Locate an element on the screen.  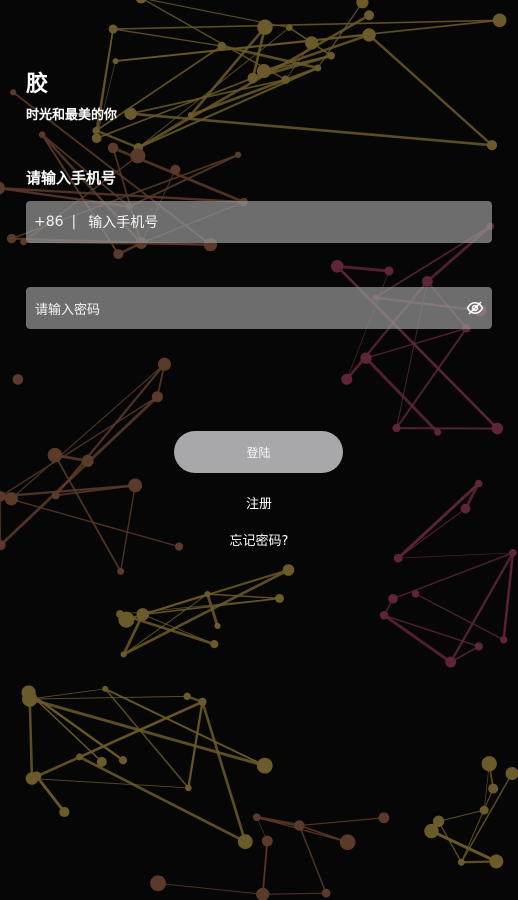
app-title: 胶 is located at coordinates (37, 84).